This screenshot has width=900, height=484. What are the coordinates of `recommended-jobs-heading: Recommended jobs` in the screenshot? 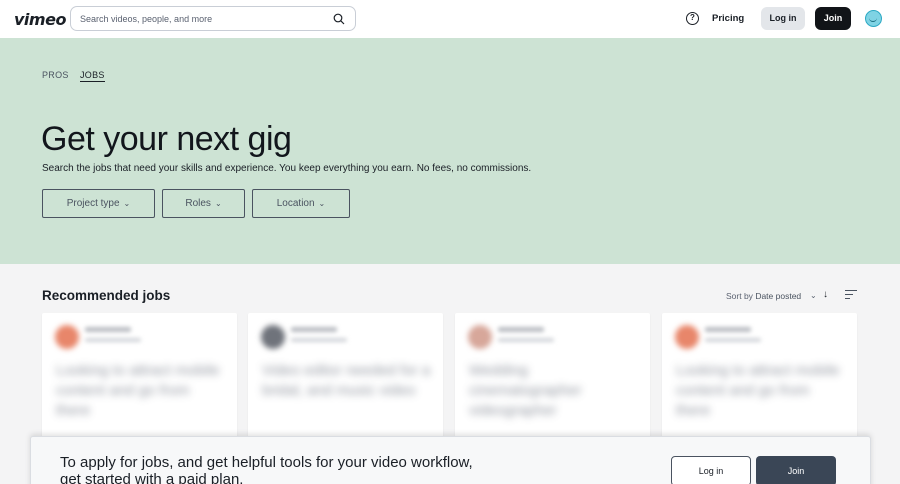 It's located at (106, 295).